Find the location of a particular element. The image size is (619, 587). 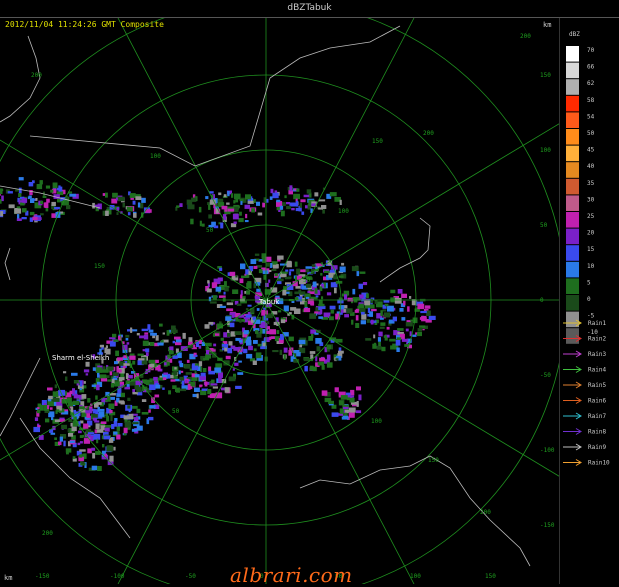

y-tick-label: -50 is located at coordinates (545, 375).